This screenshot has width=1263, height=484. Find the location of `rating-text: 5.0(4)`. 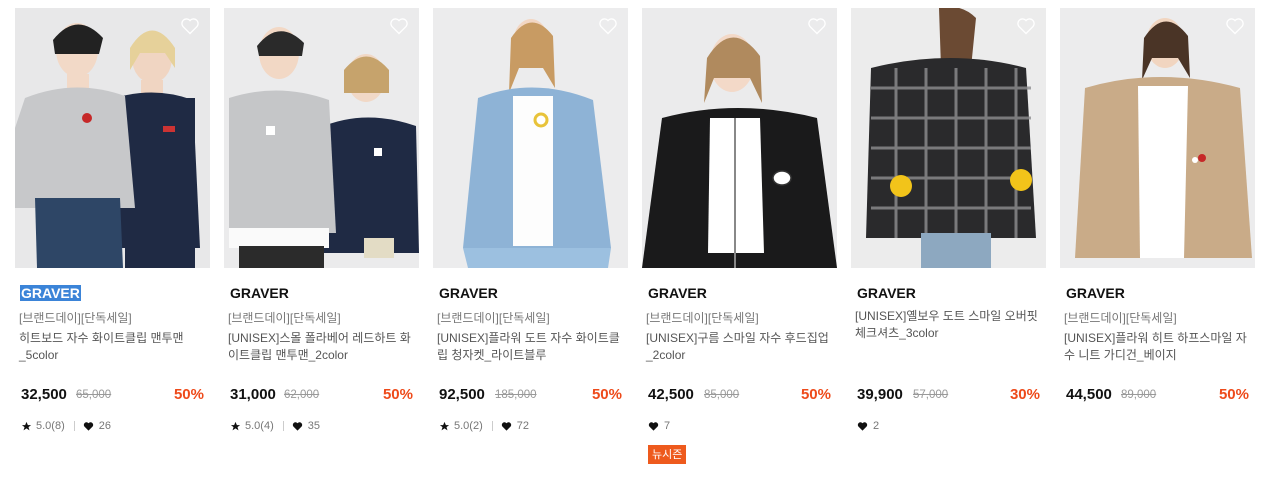

rating-text: 5.0(4) is located at coordinates (259, 426).